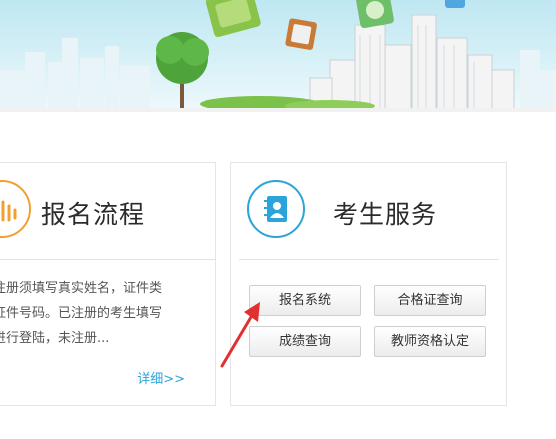 This screenshot has width=556, height=439. What do you see at coordinates (385, 214) in the screenshot?
I see `card-title: 考生服务` at bounding box center [385, 214].